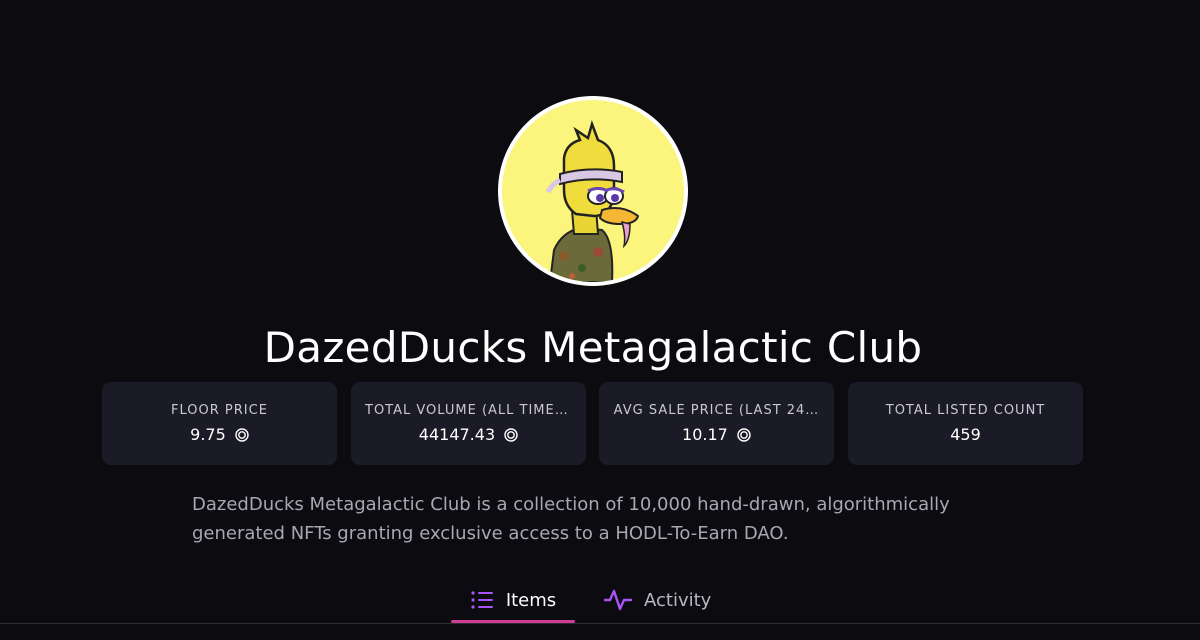  Describe the element at coordinates (705, 434) in the screenshot. I see `stat-value-text: 10.17` at that location.